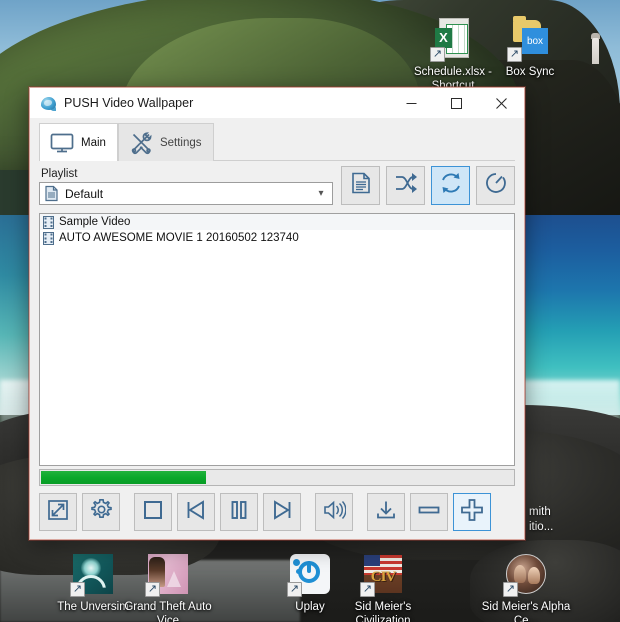 The image size is (620, 622). I want to click on playback-control-bar, so click(277, 512).